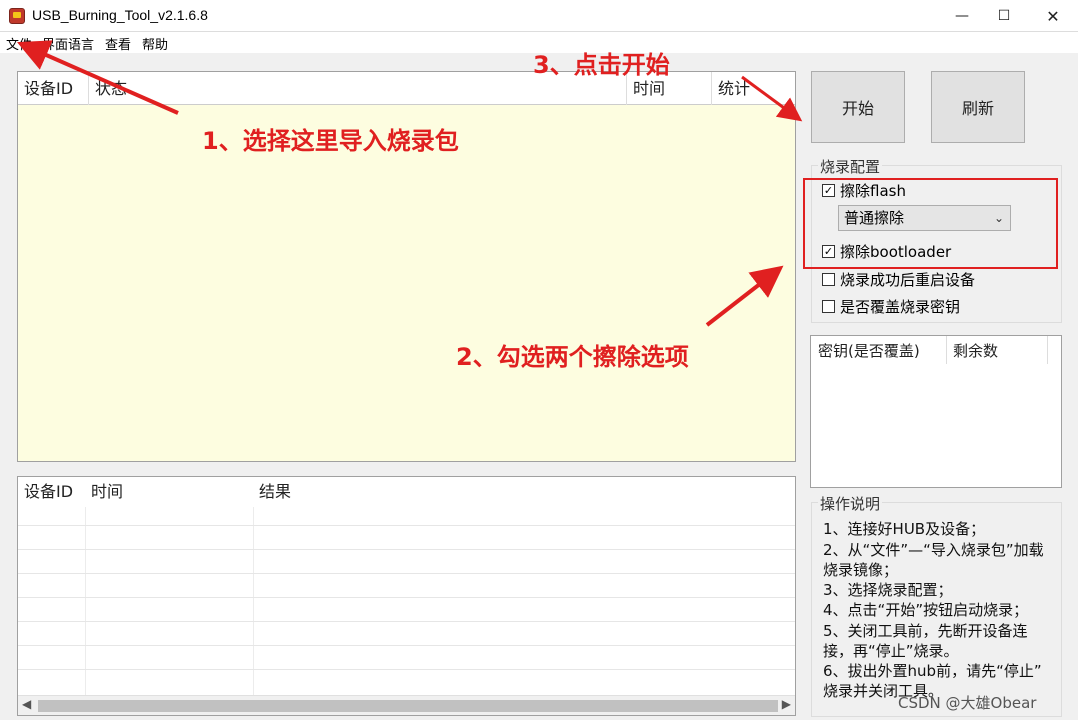 This screenshot has width=1078, height=720. What do you see at coordinates (68, 43) in the screenshot?
I see `menu-language: 界面语言` at bounding box center [68, 43].